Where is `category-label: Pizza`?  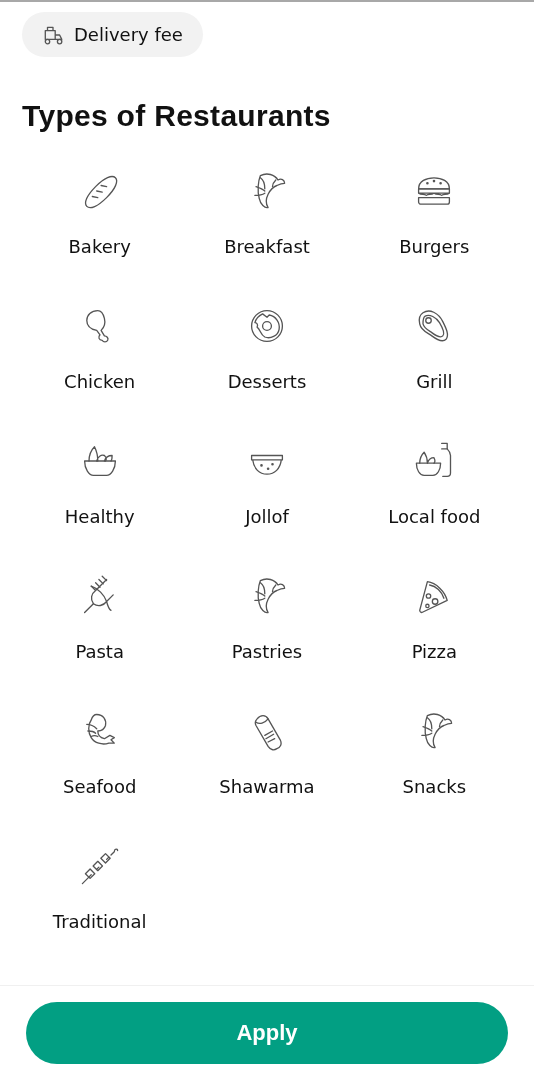 category-label: Pizza is located at coordinates (434, 651).